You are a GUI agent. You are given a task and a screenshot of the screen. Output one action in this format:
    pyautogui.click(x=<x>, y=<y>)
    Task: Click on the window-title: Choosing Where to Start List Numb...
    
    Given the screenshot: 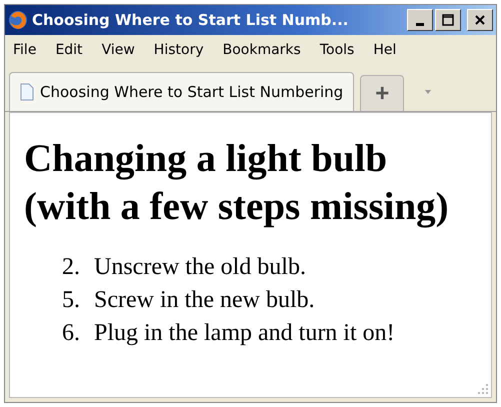 What is the action you would take?
    pyautogui.click(x=191, y=20)
    